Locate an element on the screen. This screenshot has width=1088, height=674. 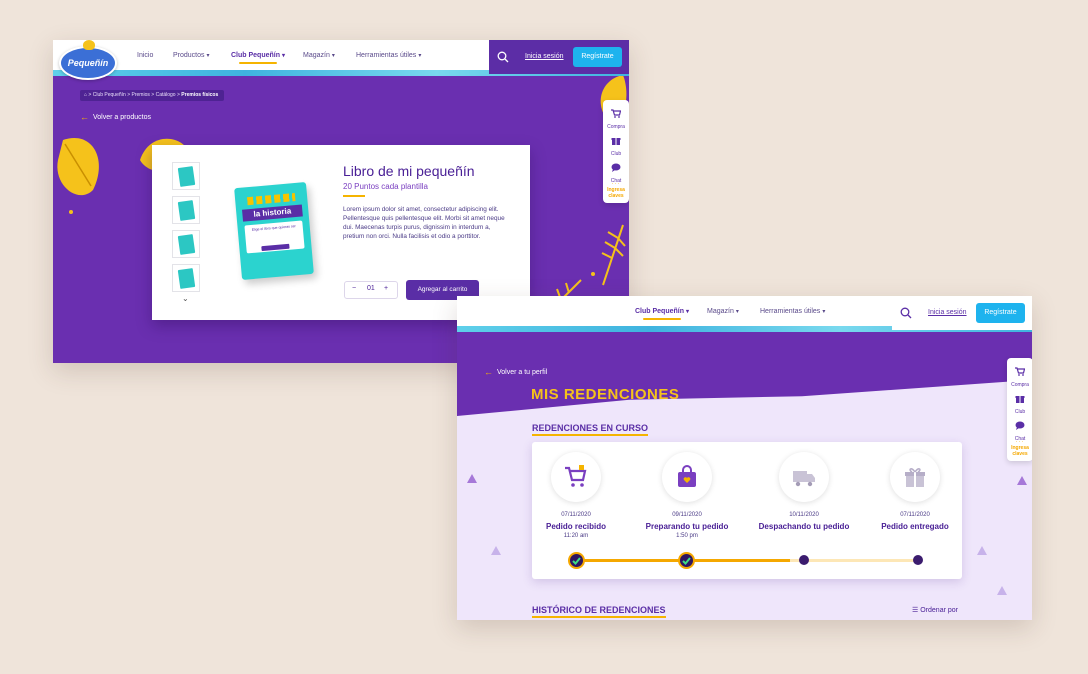
step-delivered: 07/11/2020 Pedido entregado is located at coordinates (915, 496).